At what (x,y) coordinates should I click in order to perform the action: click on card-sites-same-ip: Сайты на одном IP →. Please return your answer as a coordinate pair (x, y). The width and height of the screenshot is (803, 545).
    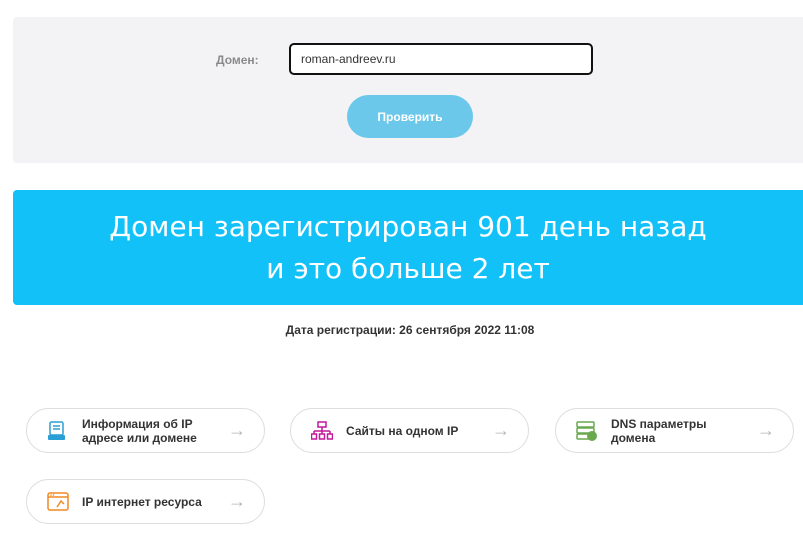
    Looking at the image, I should click on (409, 430).